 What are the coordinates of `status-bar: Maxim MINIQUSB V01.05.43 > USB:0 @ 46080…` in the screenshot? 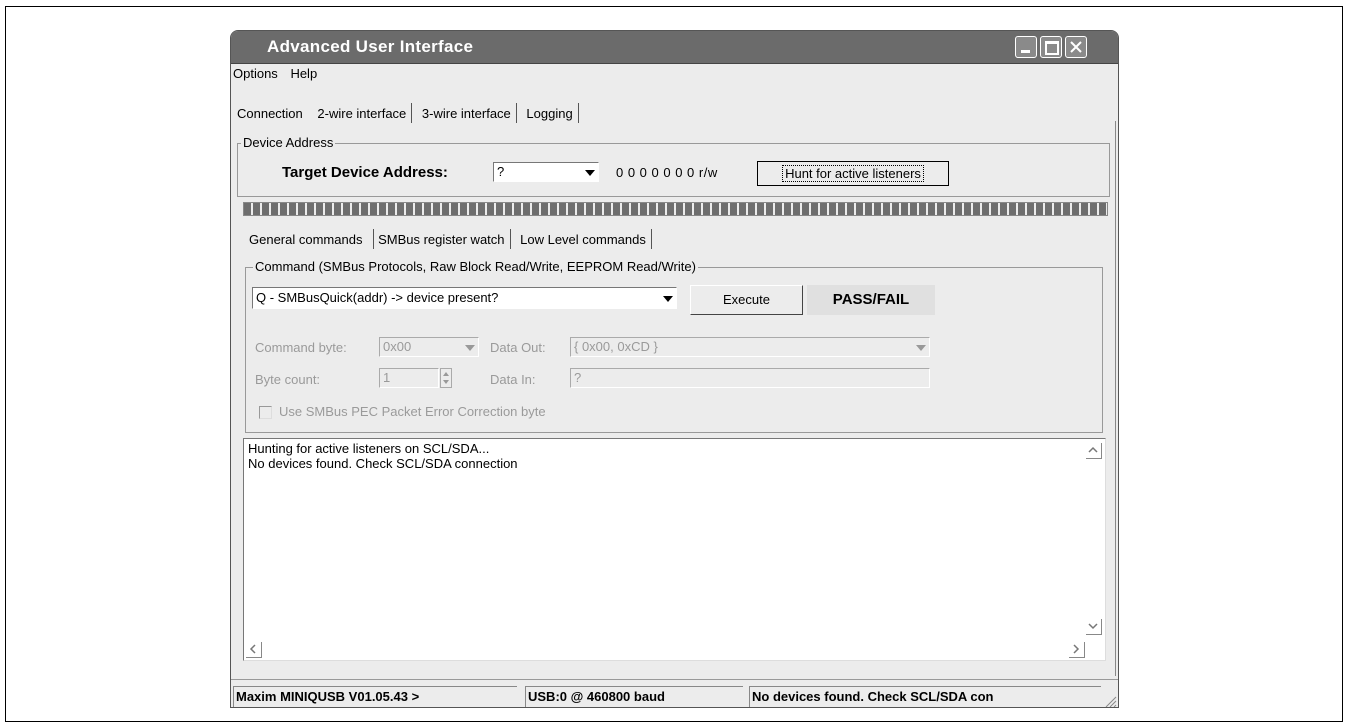 It's located at (674, 693).